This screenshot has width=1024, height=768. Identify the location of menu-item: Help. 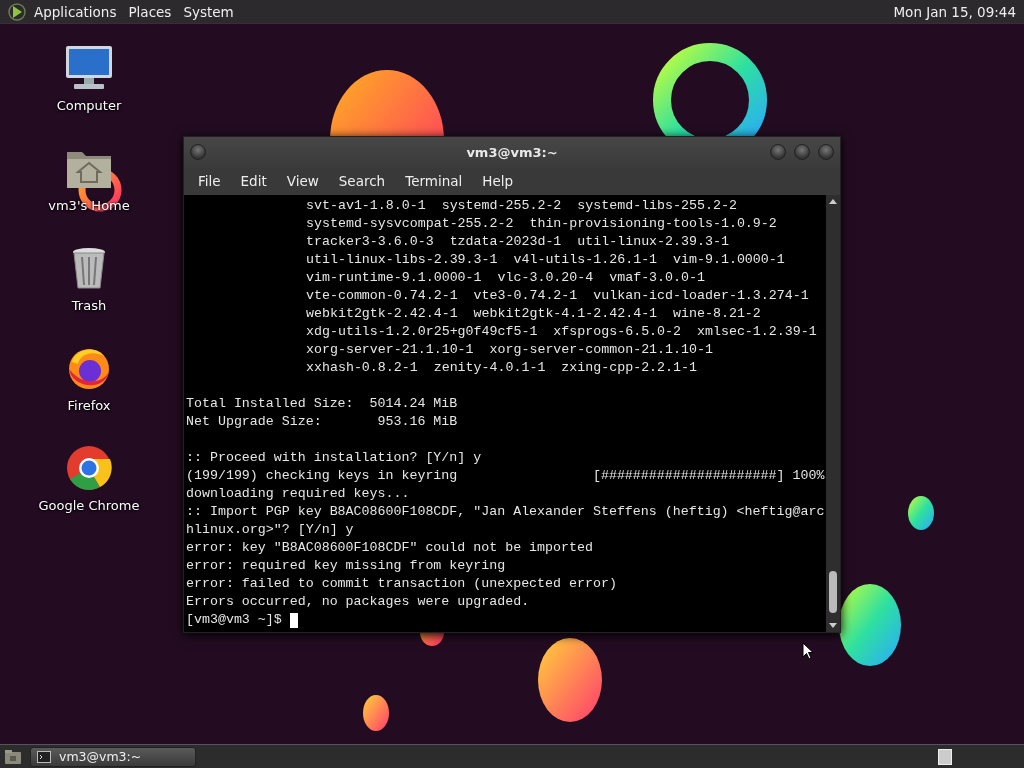
(498, 181).